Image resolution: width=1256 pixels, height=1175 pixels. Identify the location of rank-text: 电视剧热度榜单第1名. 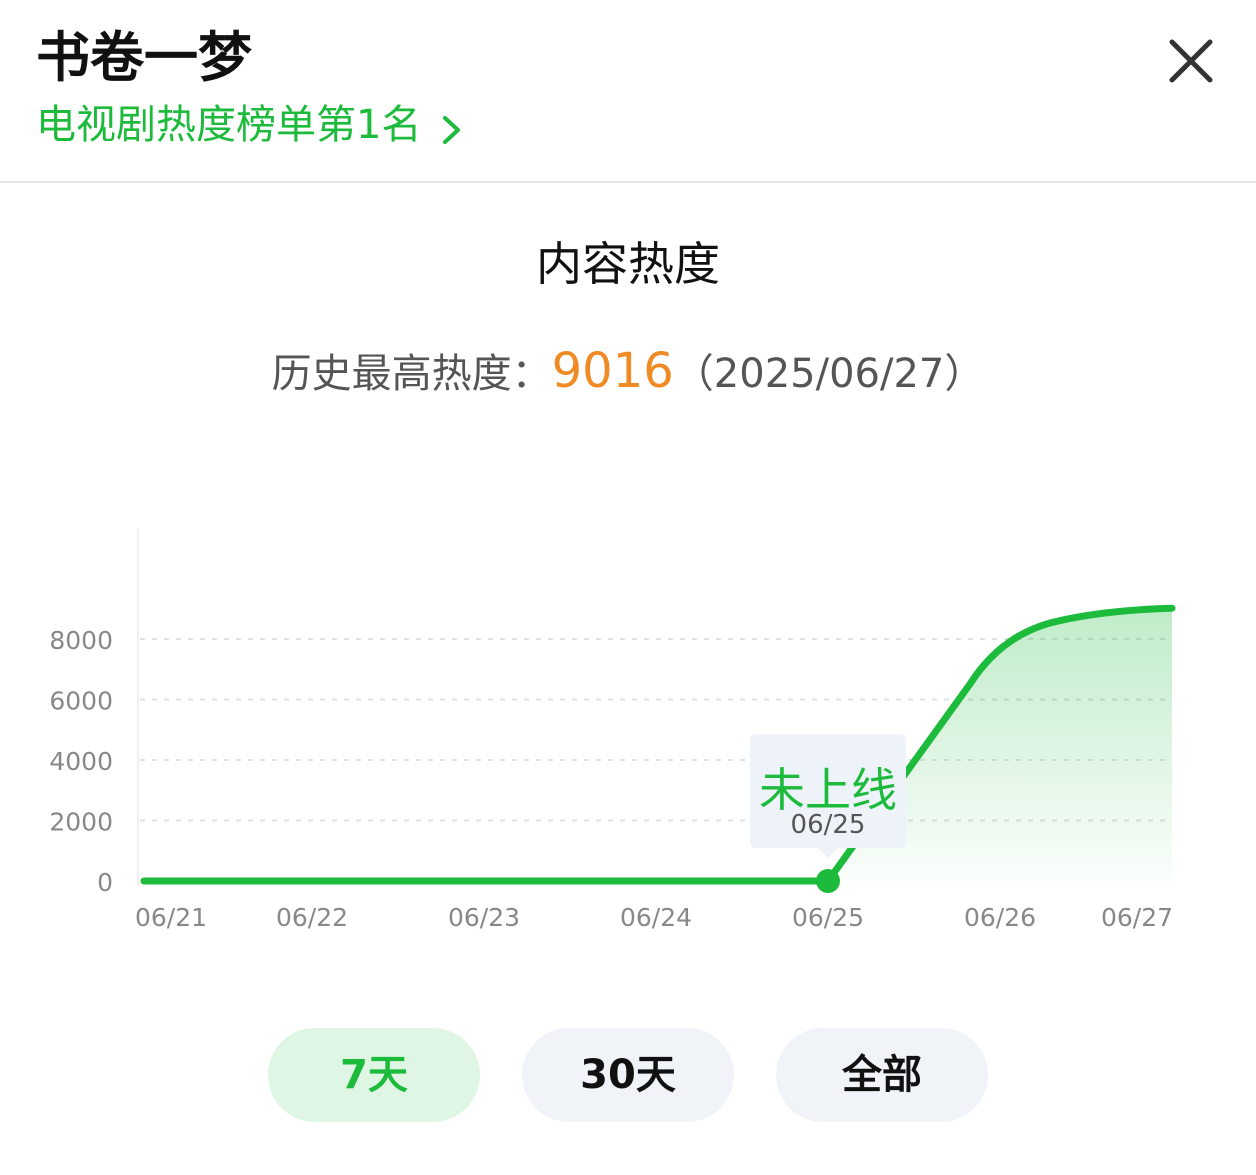
(229, 125).